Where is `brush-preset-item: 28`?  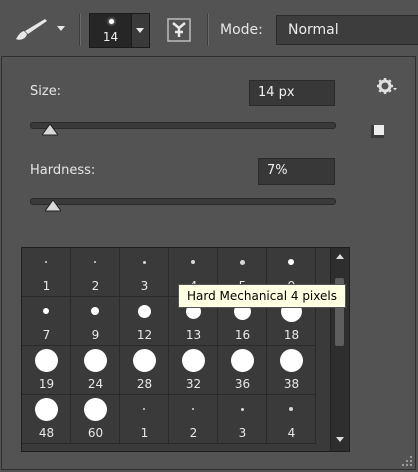 brush-preset-item: 28 is located at coordinates (144, 370).